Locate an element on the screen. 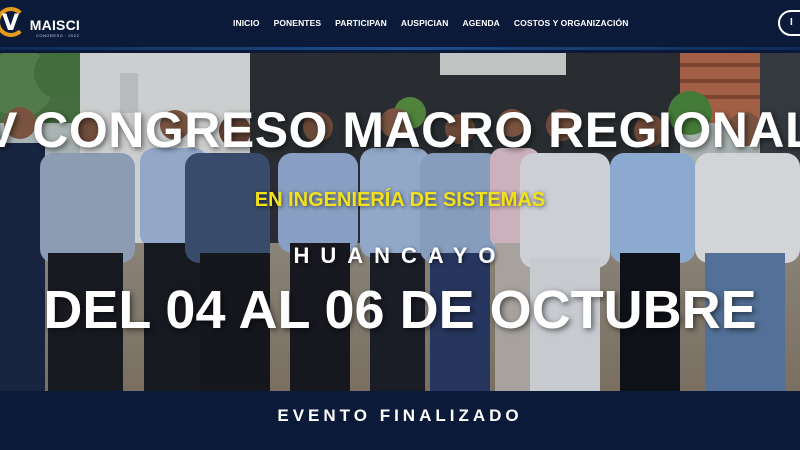 The image size is (800, 450). header-action-button: I is located at coordinates (789, 23).